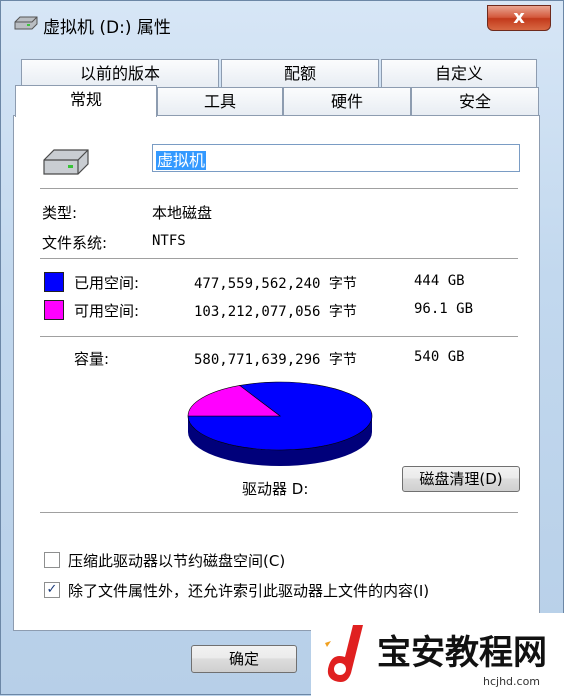 The image size is (564, 696). What do you see at coordinates (282, 22) in the screenshot?
I see `title-bar: 虚拟机 (D:) 属性 x` at bounding box center [282, 22].